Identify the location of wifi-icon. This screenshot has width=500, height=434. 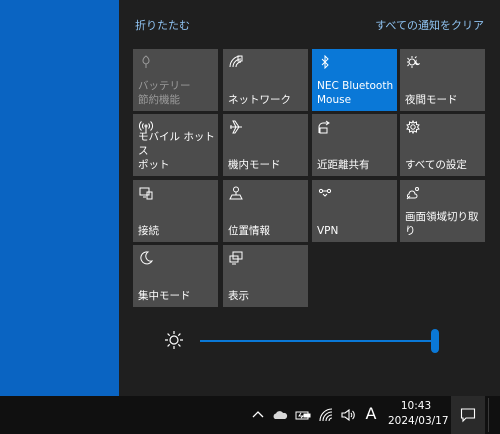
(326, 415).